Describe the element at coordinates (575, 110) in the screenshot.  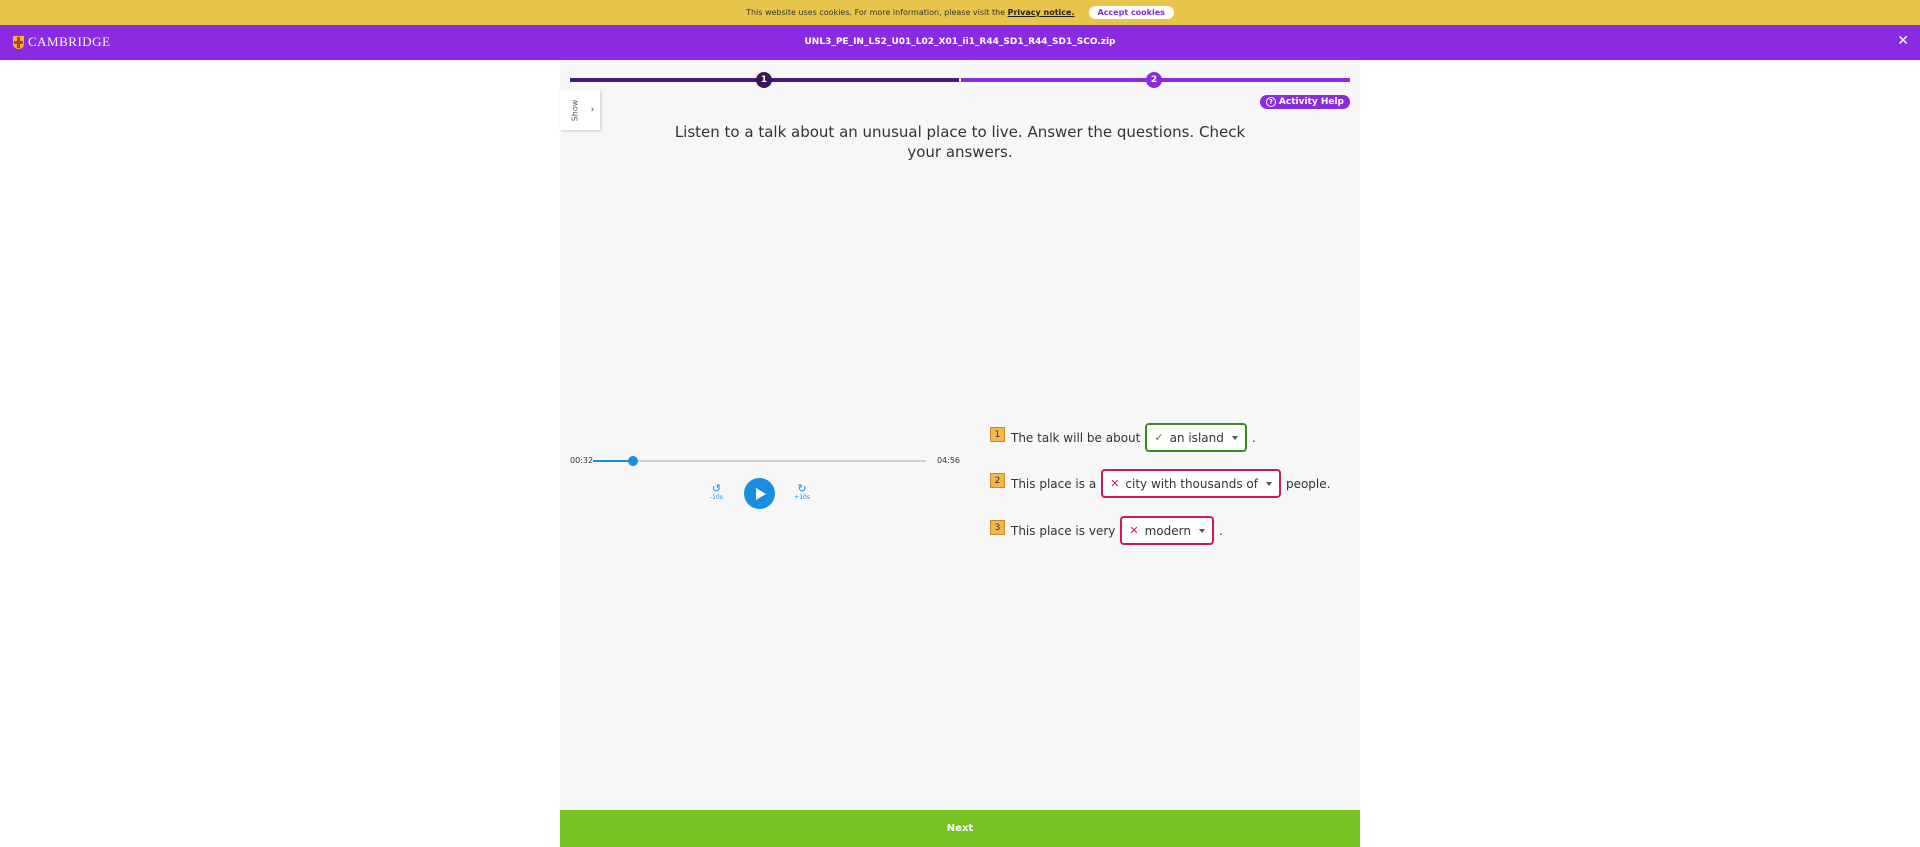
I see `show-label: Show` at that location.